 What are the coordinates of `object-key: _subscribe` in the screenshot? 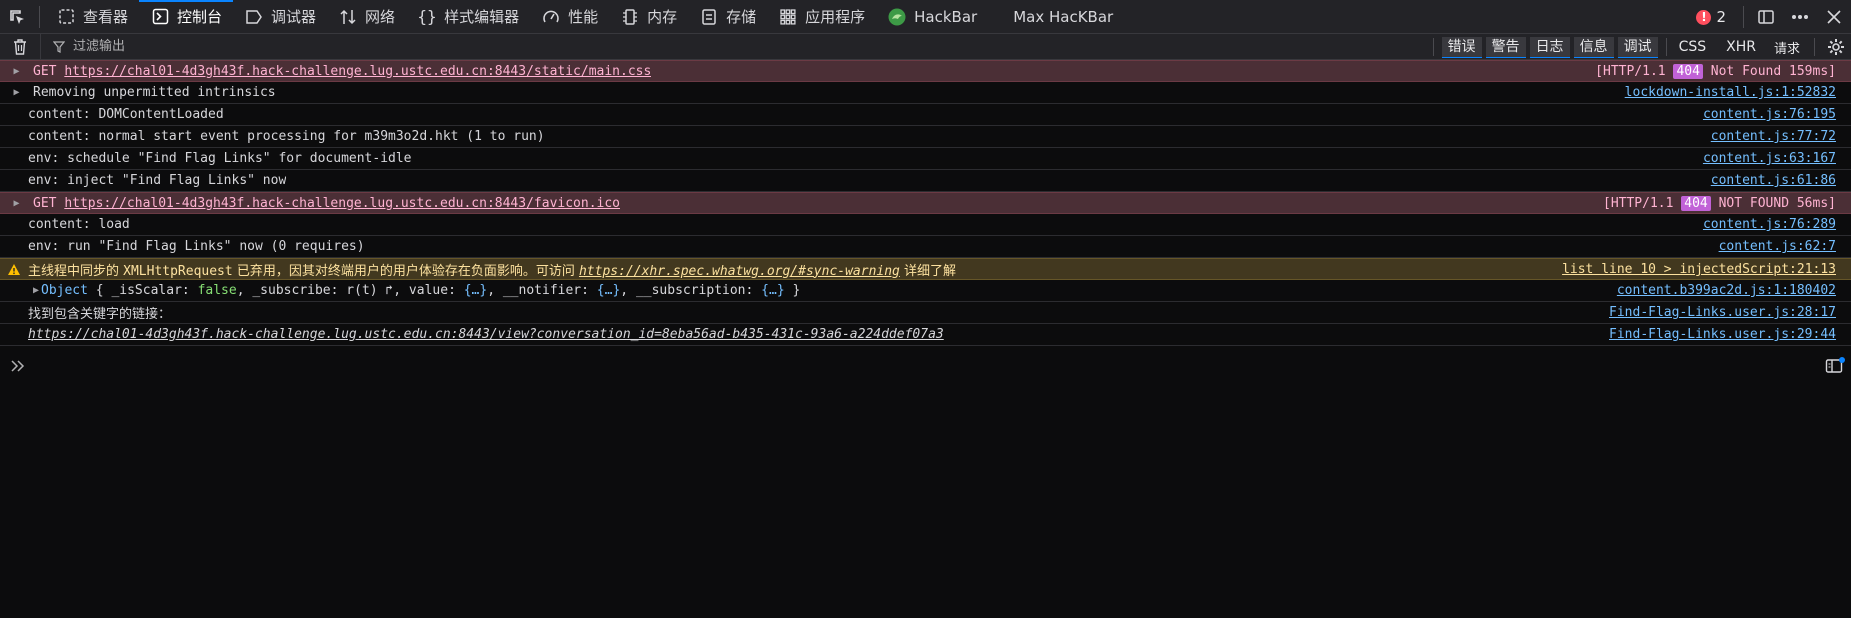 It's located at (291, 290).